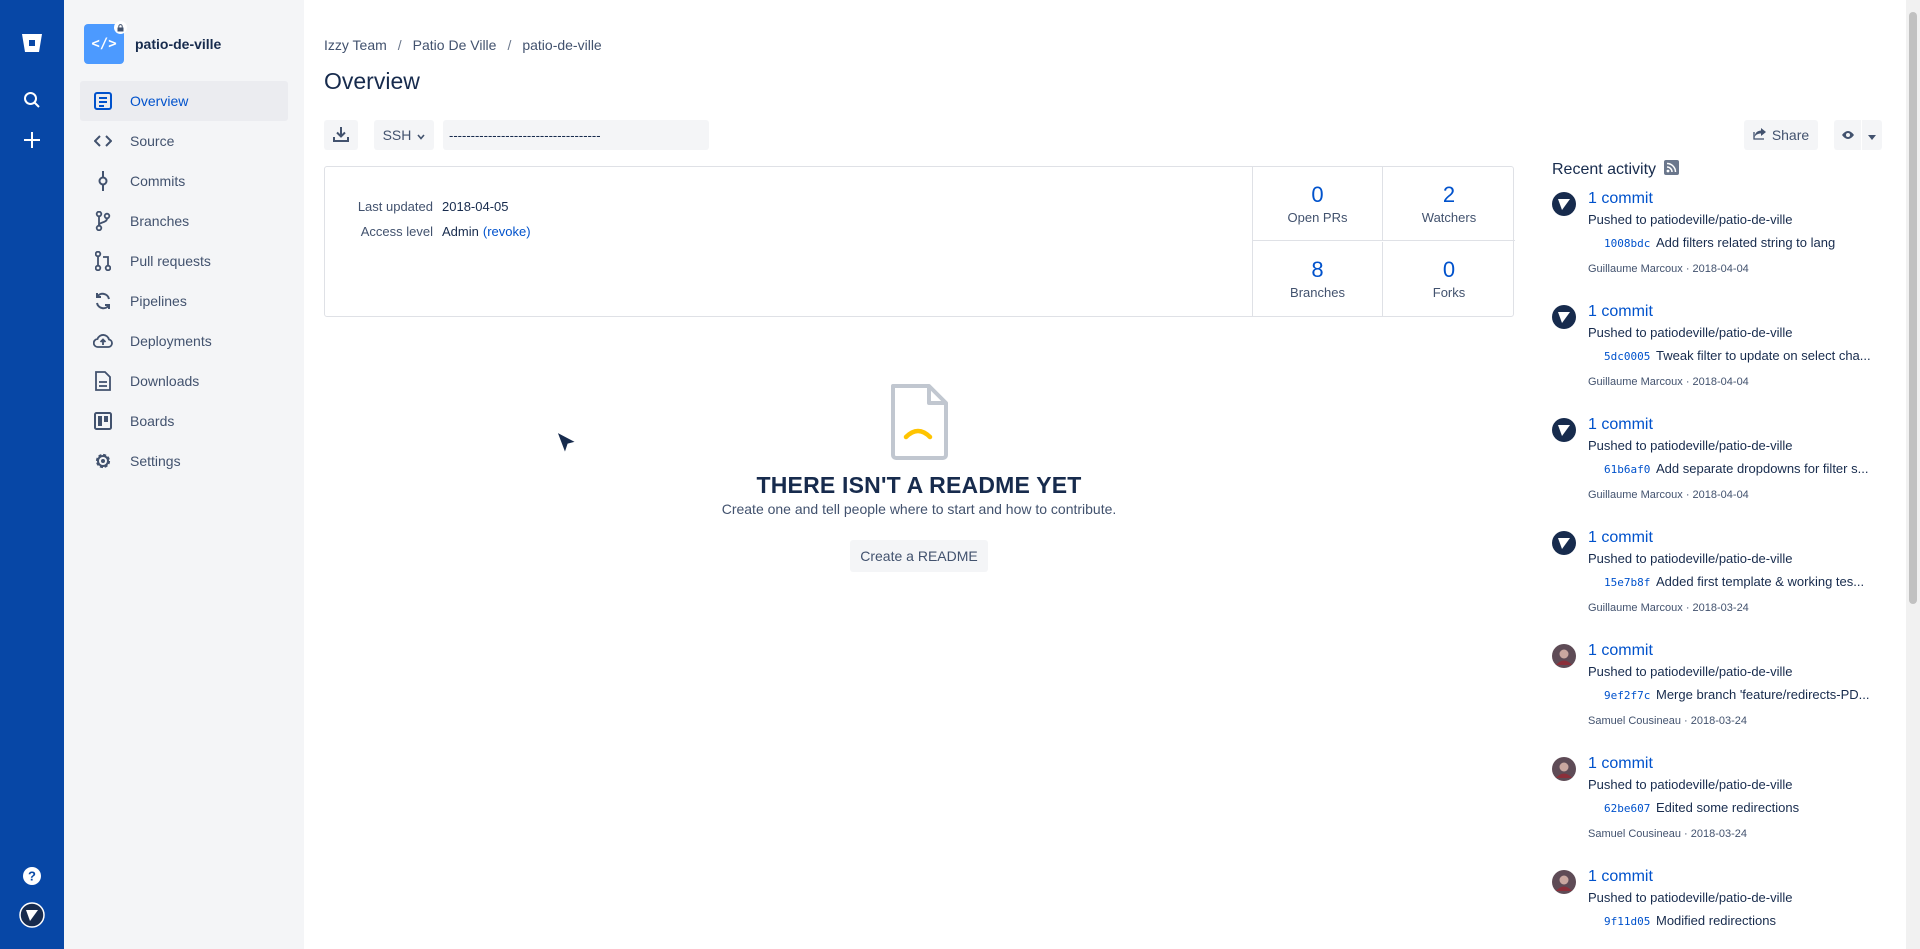  Describe the element at coordinates (1858, 135) in the screenshot. I see `watch-dropdown` at that location.